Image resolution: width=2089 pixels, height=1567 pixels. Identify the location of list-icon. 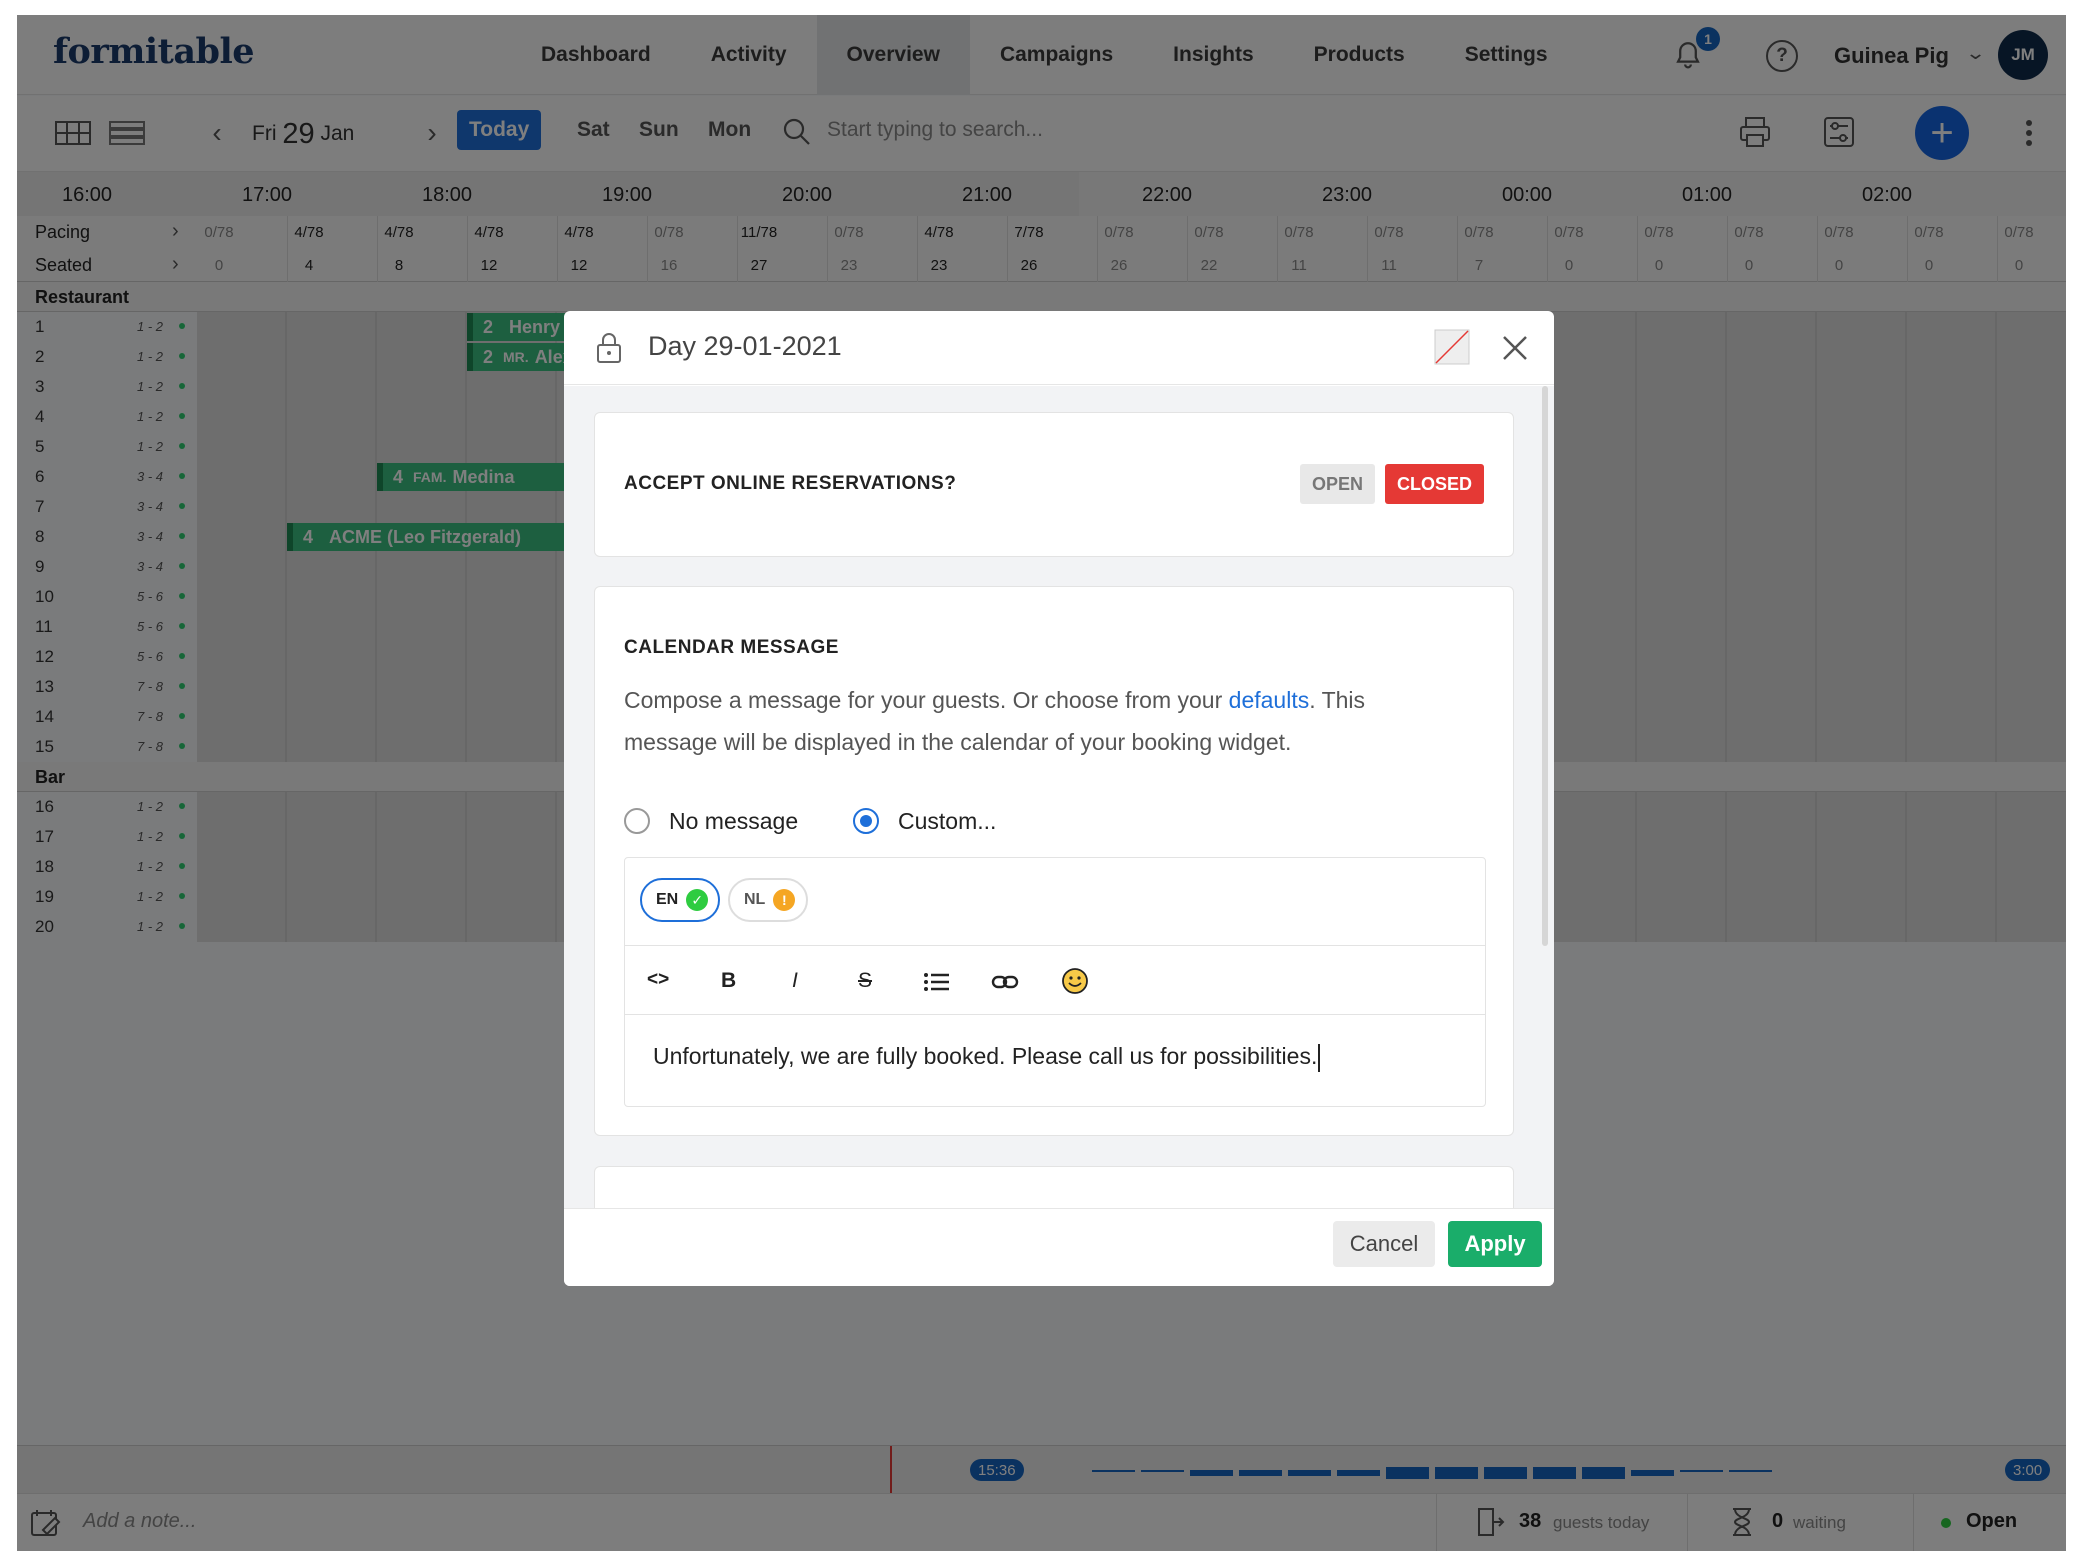
(937, 982).